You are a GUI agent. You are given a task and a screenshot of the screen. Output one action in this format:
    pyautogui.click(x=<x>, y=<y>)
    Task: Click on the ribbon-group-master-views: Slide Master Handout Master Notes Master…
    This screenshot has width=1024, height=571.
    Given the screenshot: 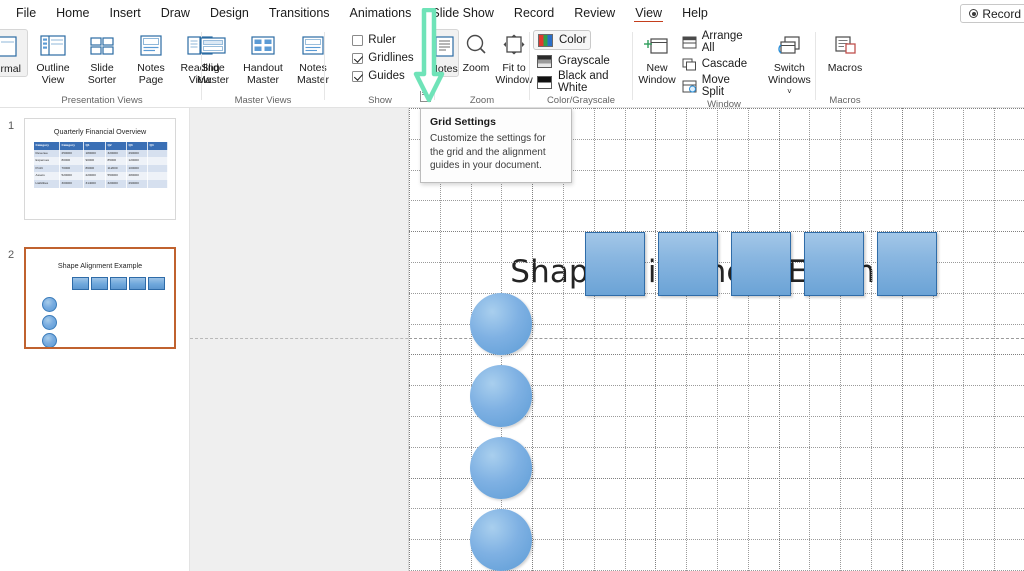 What is the action you would take?
    pyautogui.click(x=263, y=67)
    